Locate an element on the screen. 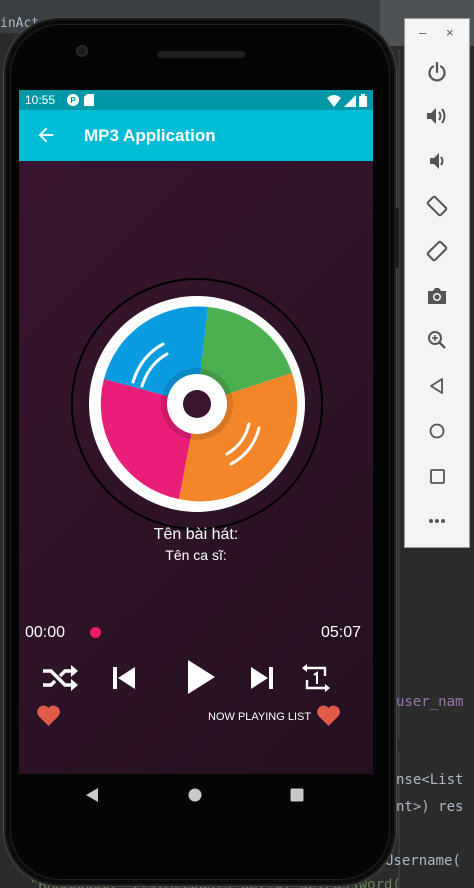 This screenshot has width=474, height=888. signal-icon is located at coordinates (350, 100).